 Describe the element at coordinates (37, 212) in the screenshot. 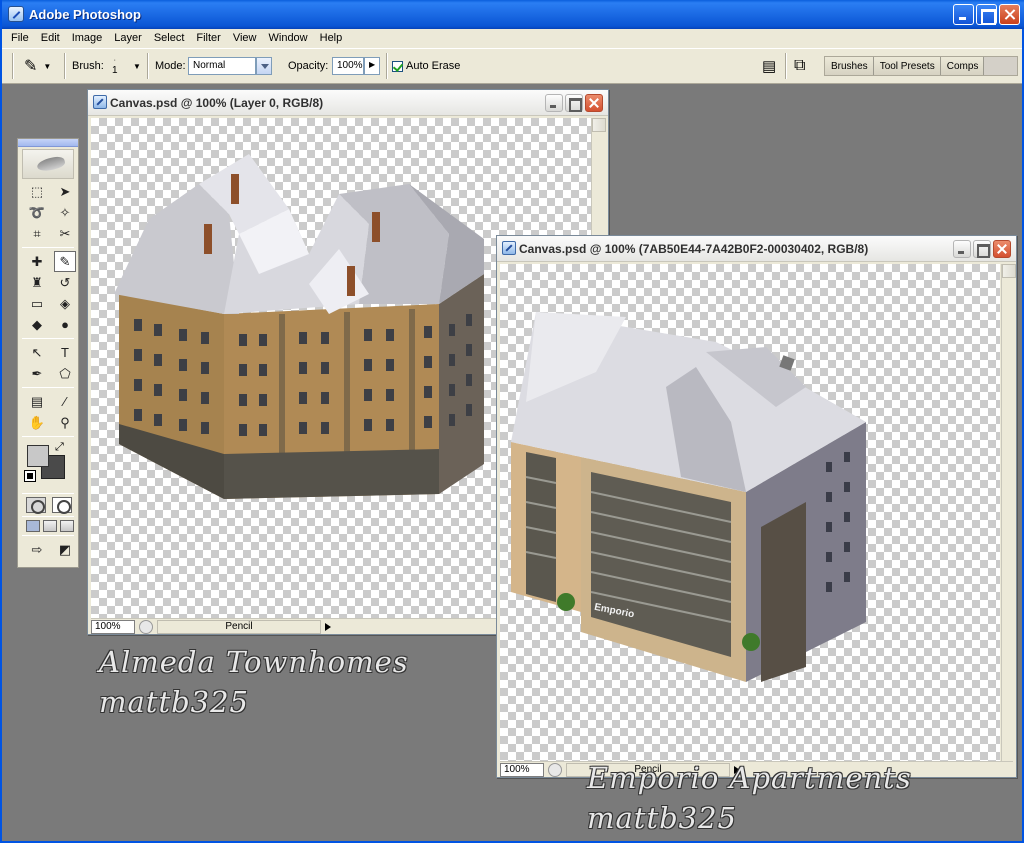

I see `lasso-icon: ➰` at that location.